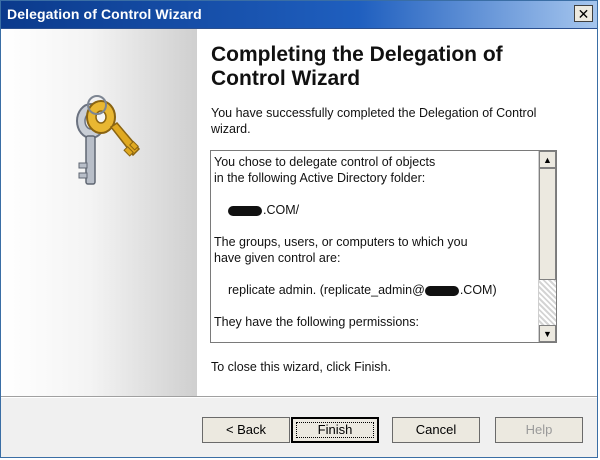 The image size is (600, 460). I want to click on footer-divider, so click(299, 397).